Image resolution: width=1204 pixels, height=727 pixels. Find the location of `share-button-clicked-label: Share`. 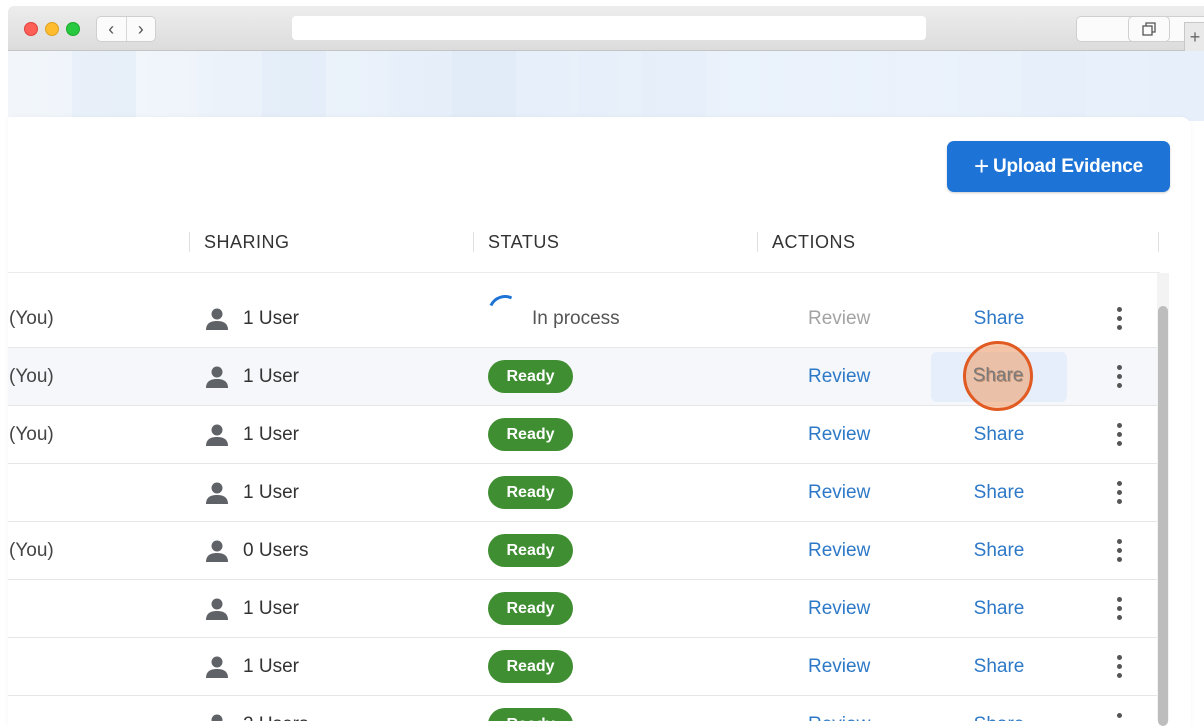

share-button-clicked-label: Share is located at coordinates (998, 375).